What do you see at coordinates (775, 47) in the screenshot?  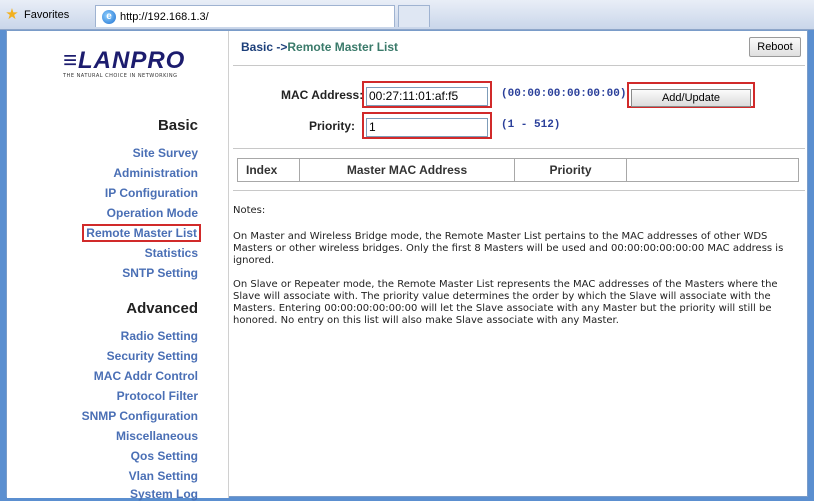 I see `reboot-button: Reboot` at bounding box center [775, 47].